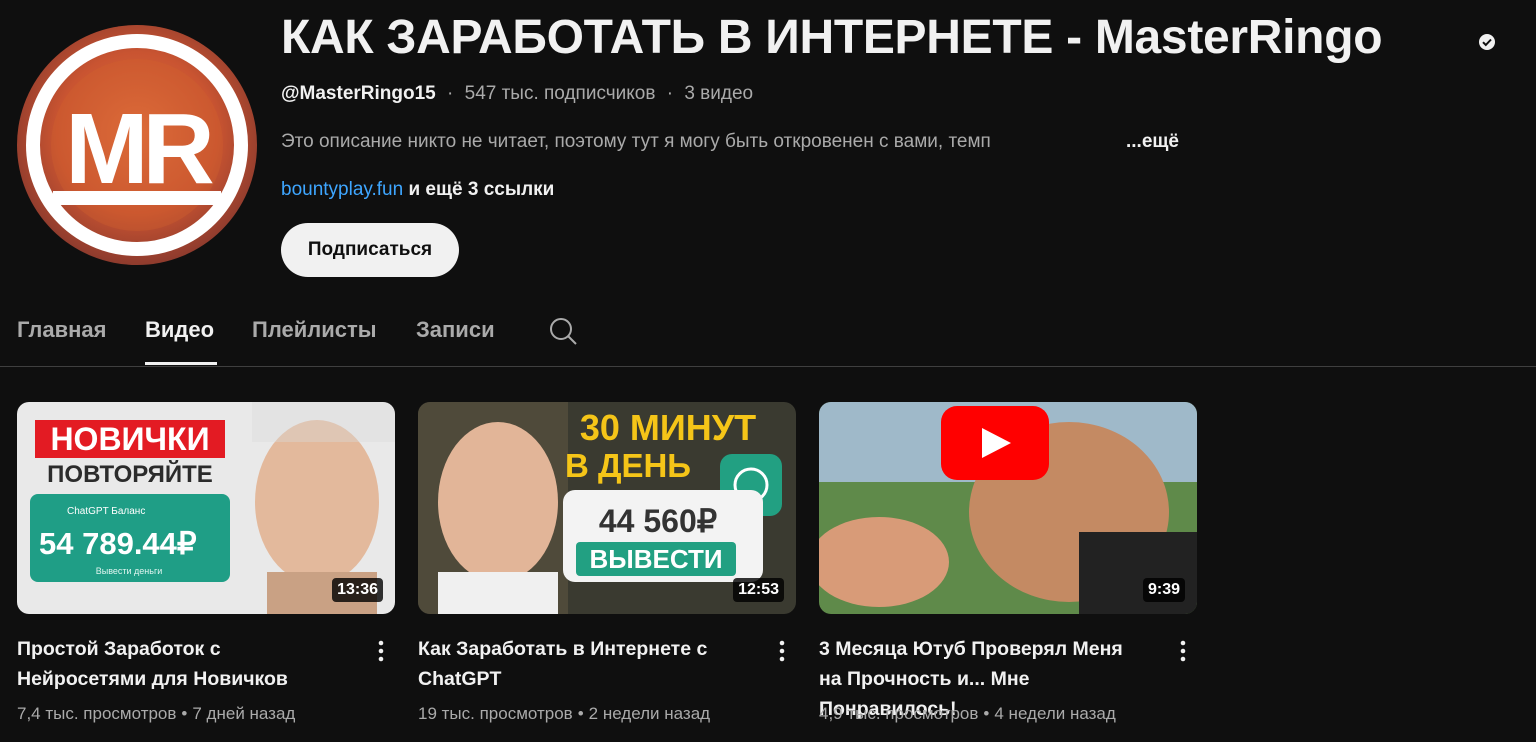  I want to click on active-tab-indicator, so click(181, 363).